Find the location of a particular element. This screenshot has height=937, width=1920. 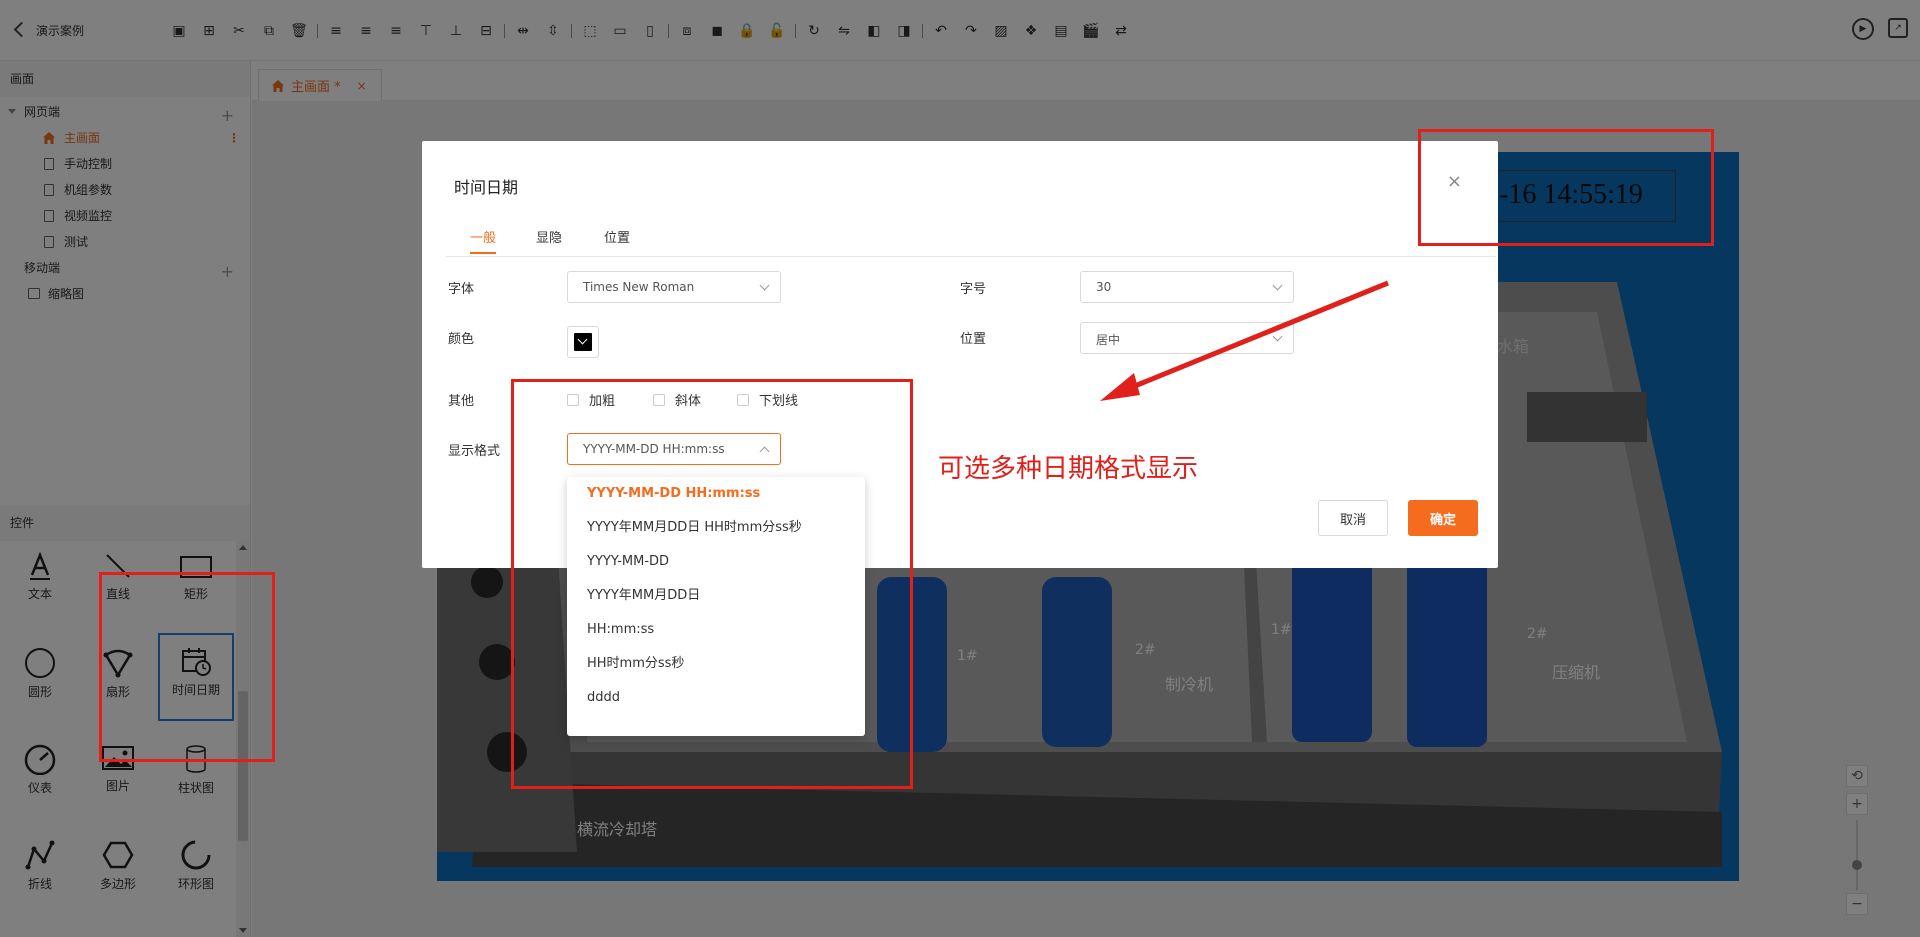

other-label: 其他 is located at coordinates (461, 401).